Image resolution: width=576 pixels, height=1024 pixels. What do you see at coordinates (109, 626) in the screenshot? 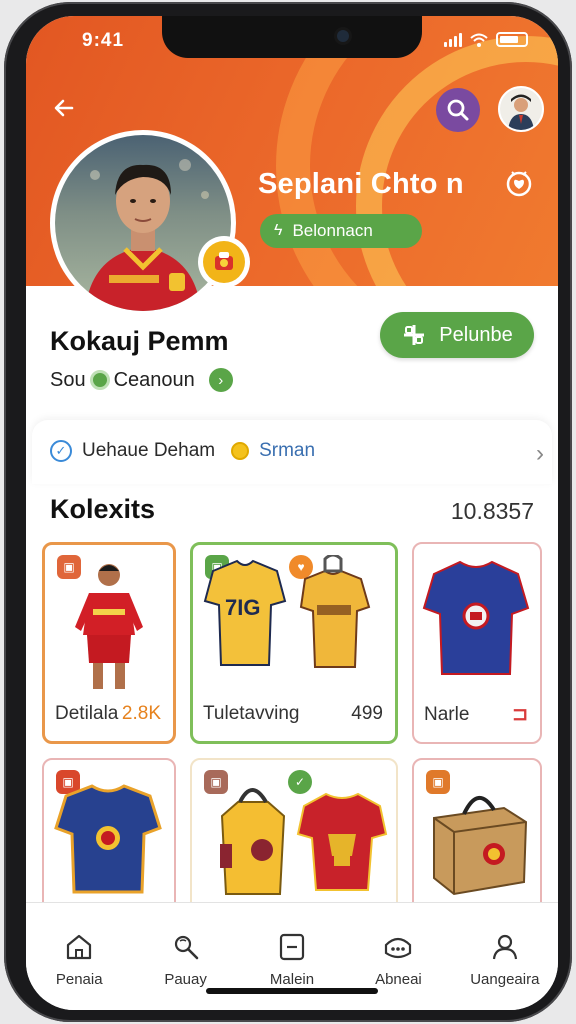
I see `player-figure-image` at bounding box center [109, 626].